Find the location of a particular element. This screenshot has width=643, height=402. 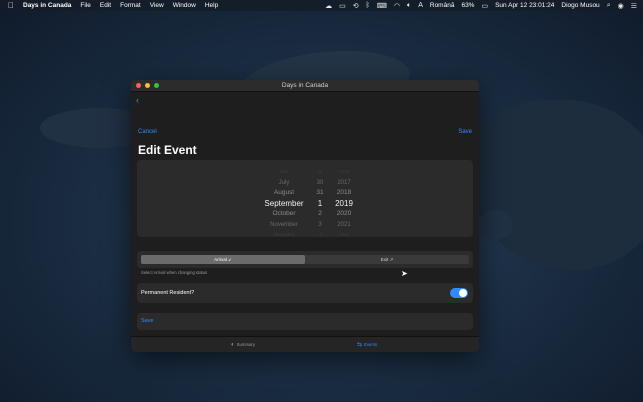

input-source-label: Română is located at coordinates (442, 5).